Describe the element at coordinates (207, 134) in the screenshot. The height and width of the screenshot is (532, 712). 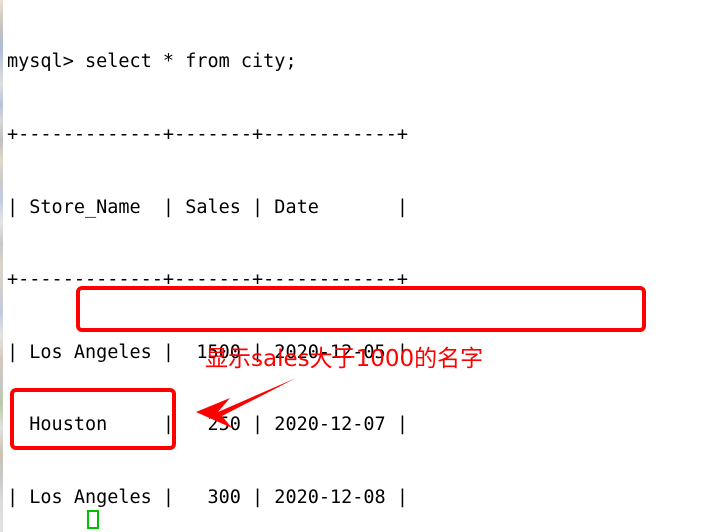
I see `terminal-line: +-------------+-------+------------+` at that location.